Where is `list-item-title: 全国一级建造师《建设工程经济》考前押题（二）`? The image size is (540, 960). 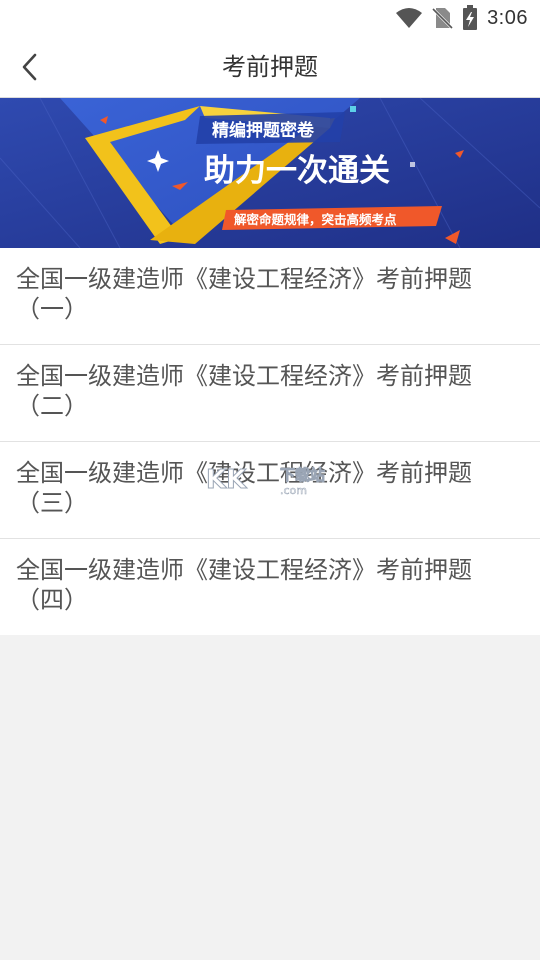
list-item-title: 全国一级建造师《建设工程经济》考前押题（二） is located at coordinates (244, 391).